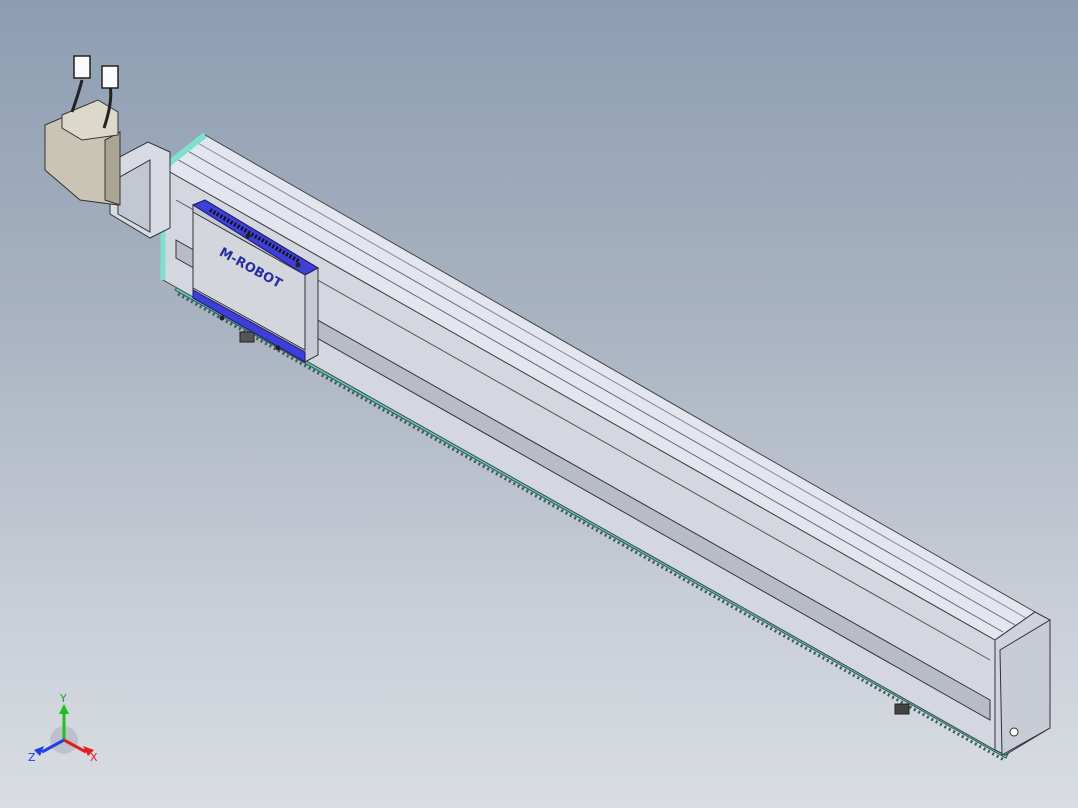 The image size is (1078, 808). I want to click on z-axis-label: Z, so click(32, 757).